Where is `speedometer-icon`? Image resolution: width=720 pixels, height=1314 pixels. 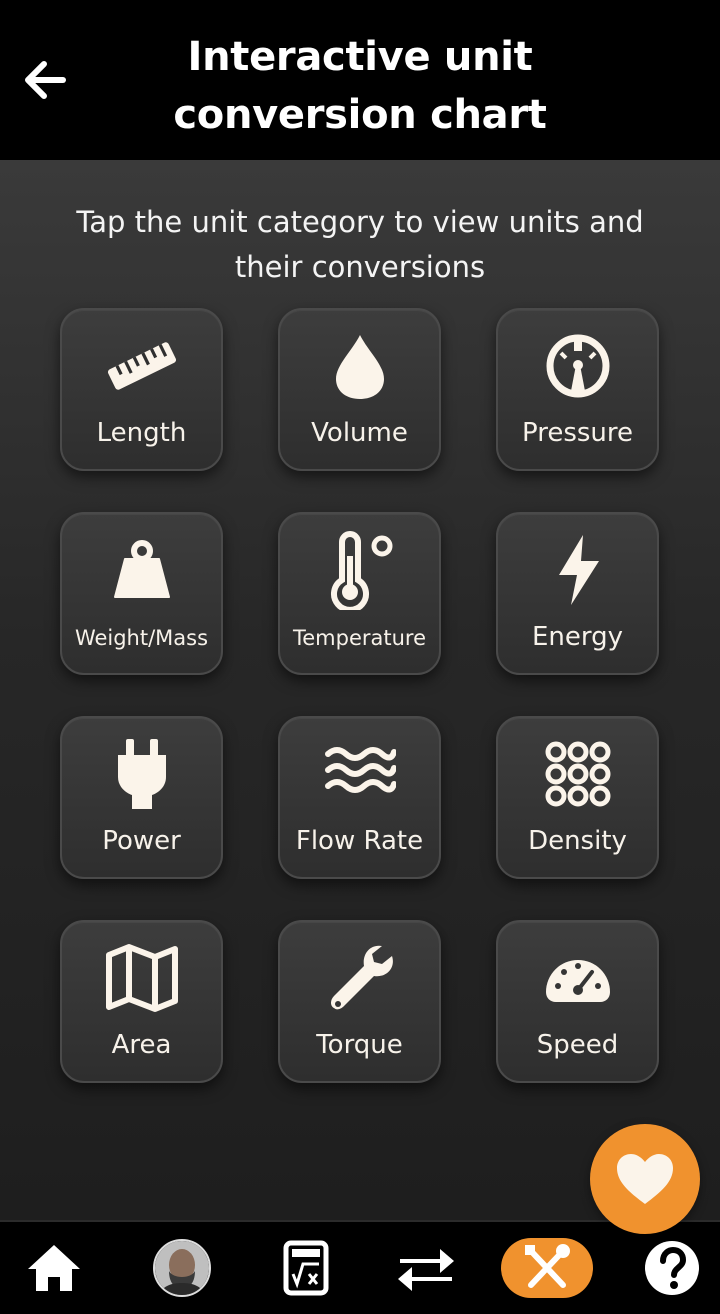 speedometer-icon is located at coordinates (578, 978).